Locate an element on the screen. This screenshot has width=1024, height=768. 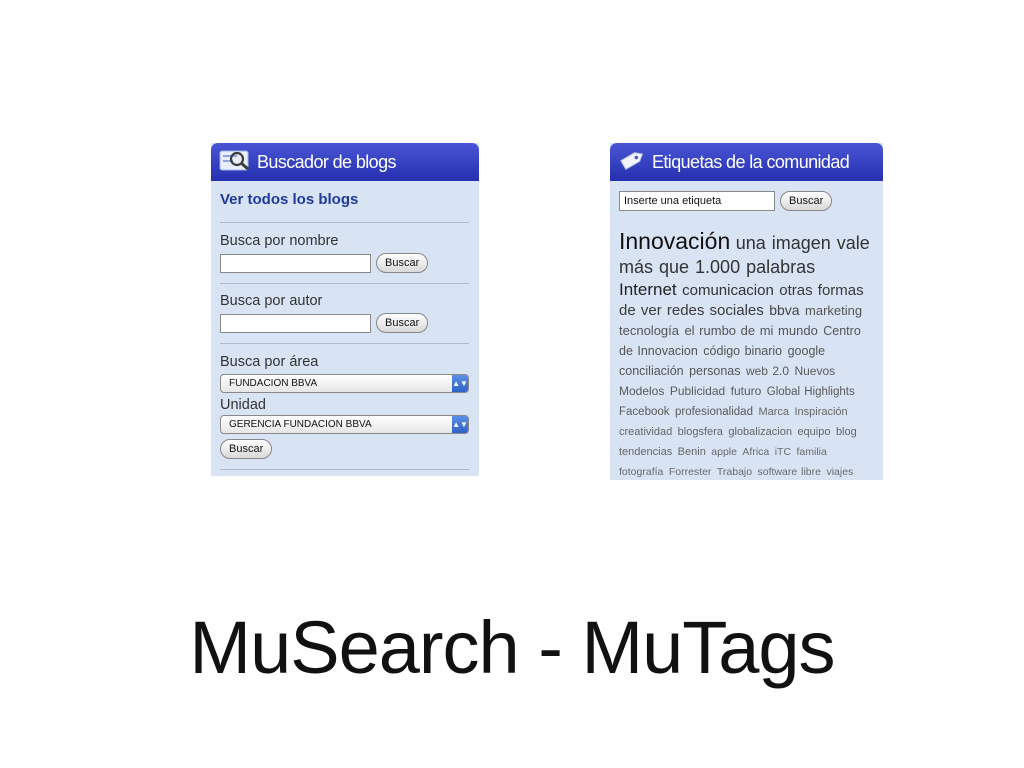
tag-link: Internet is located at coordinates (648, 289).